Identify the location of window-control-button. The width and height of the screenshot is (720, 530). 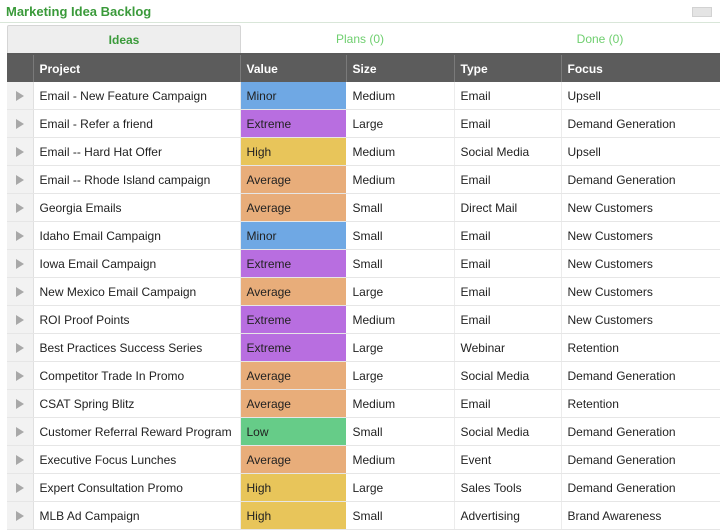
(702, 12).